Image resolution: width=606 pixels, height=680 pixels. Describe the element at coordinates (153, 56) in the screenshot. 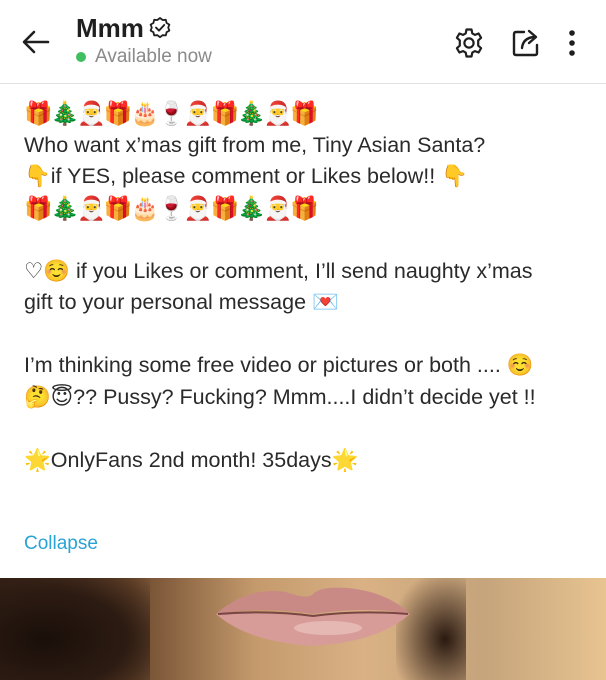

I see `status-text: Available now` at that location.